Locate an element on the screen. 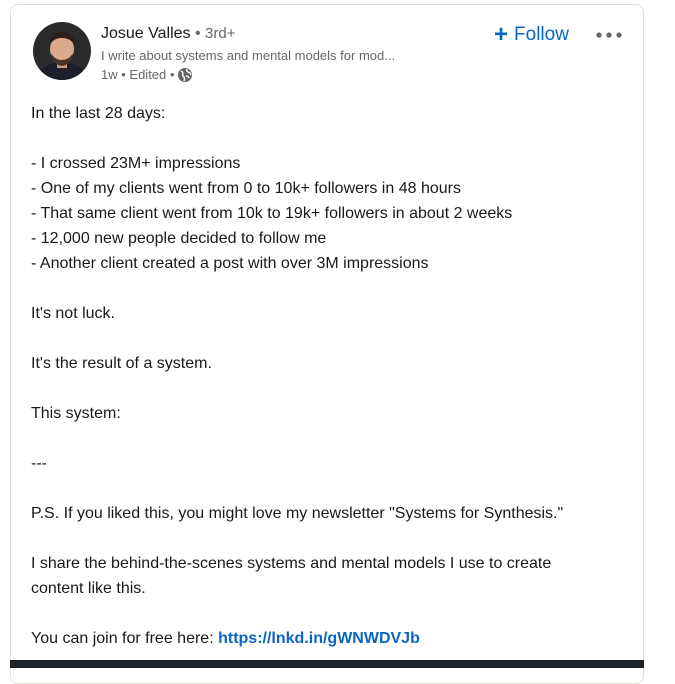 This screenshot has width=675, height=684. post-meta: 1w • Edited • is located at coordinates (248, 75).